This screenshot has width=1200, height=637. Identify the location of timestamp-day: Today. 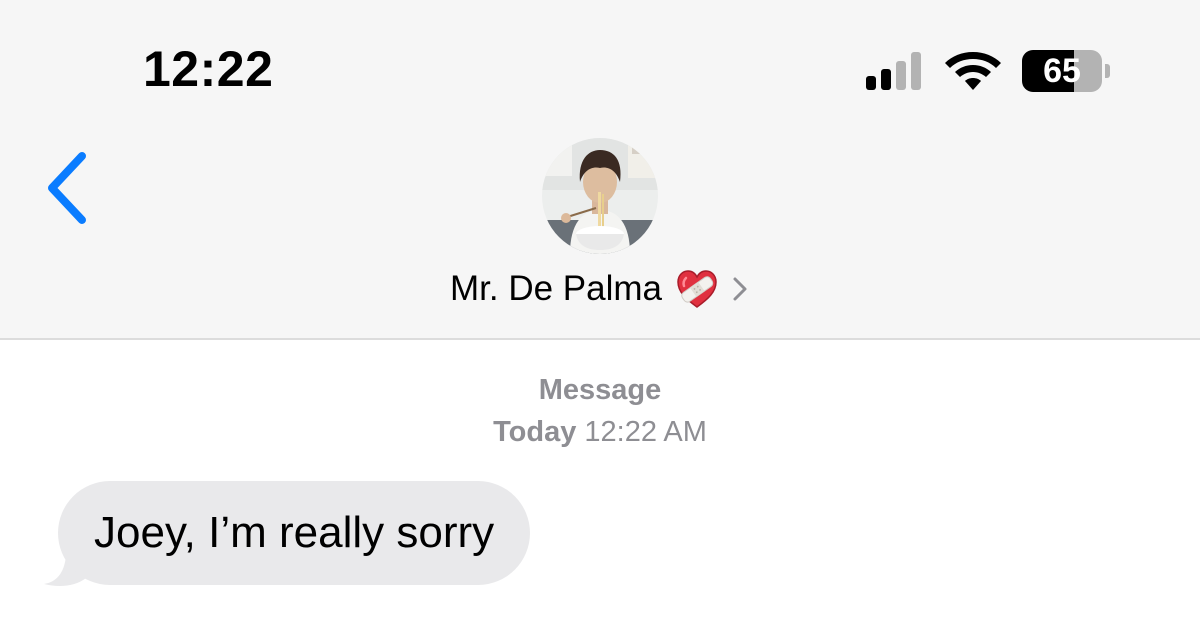
(535, 432).